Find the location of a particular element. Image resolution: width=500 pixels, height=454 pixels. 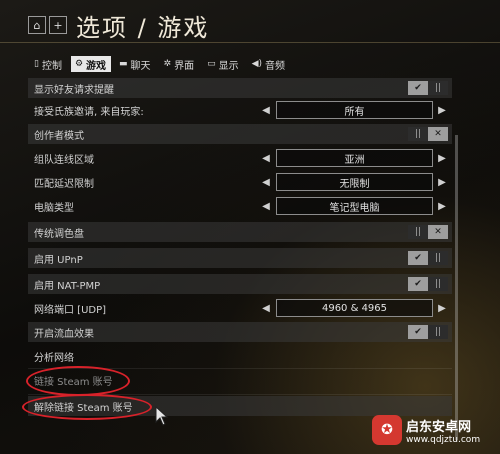

setting-label: 接受氏族邀请, 来自玩家: is located at coordinates (89, 112).